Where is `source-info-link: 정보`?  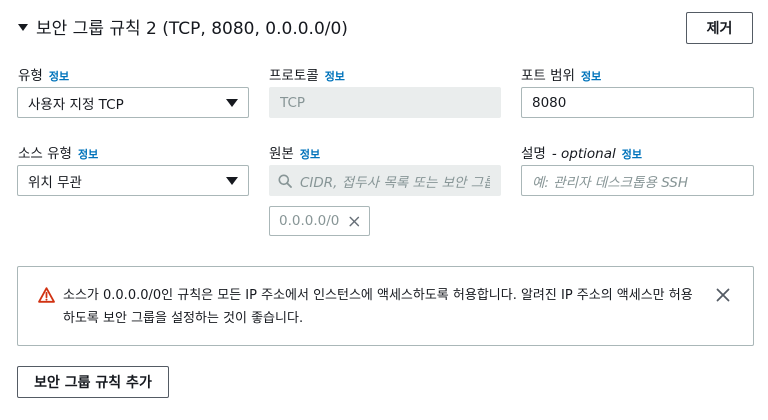
source-info-link: 정보 is located at coordinates (310, 154).